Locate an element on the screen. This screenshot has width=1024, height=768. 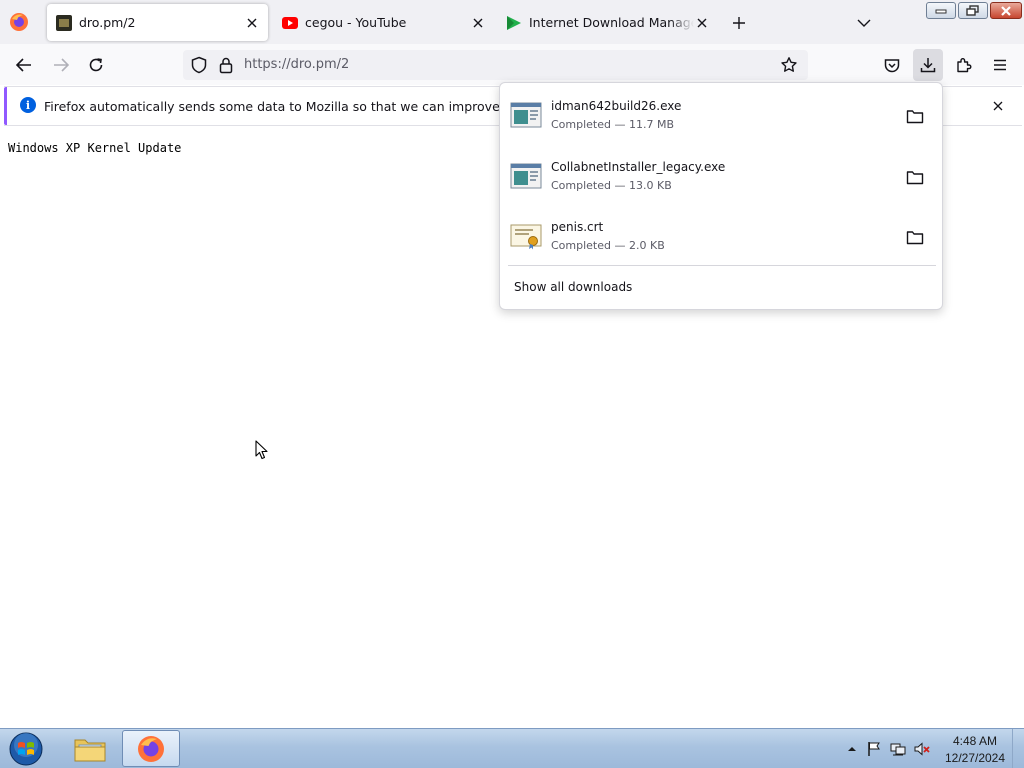
folder-library-icon is located at coordinates (90, 750).